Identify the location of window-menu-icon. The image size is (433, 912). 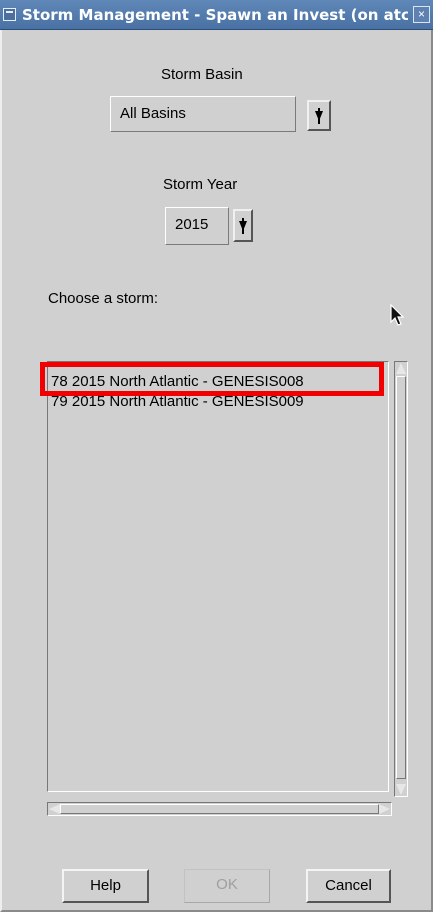
(9, 14).